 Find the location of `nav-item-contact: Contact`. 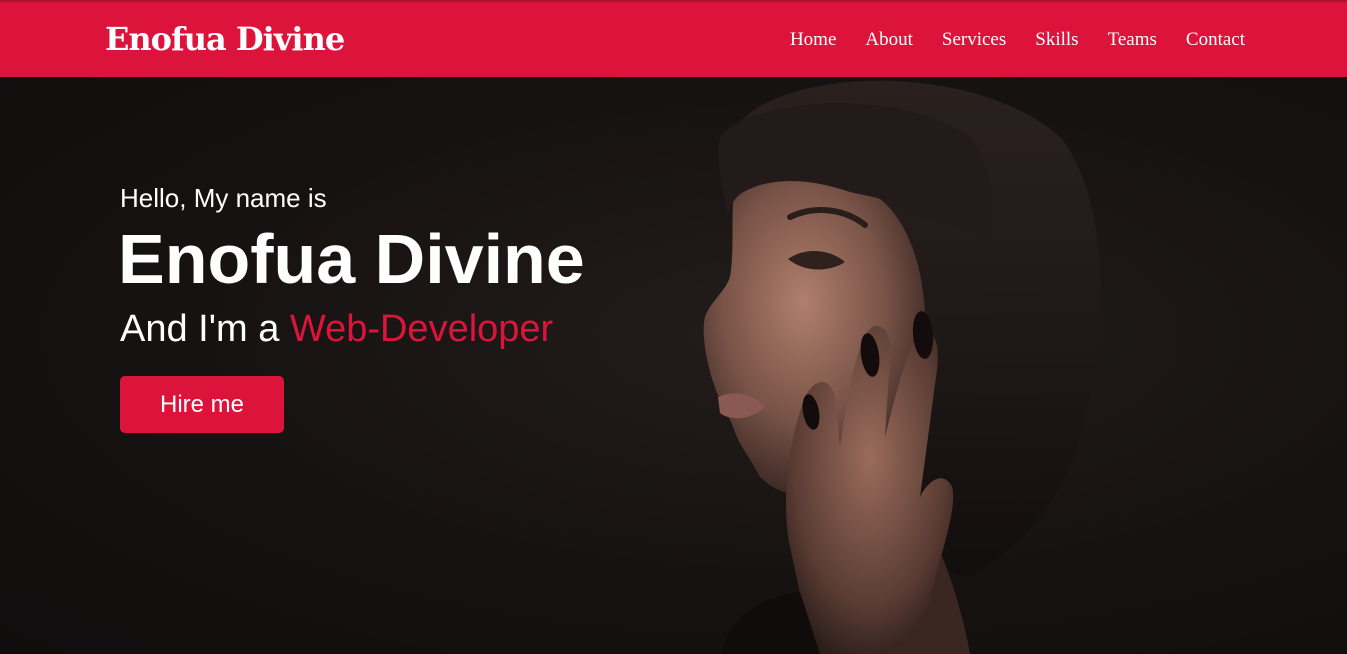

nav-item-contact: Contact is located at coordinates (1215, 40).